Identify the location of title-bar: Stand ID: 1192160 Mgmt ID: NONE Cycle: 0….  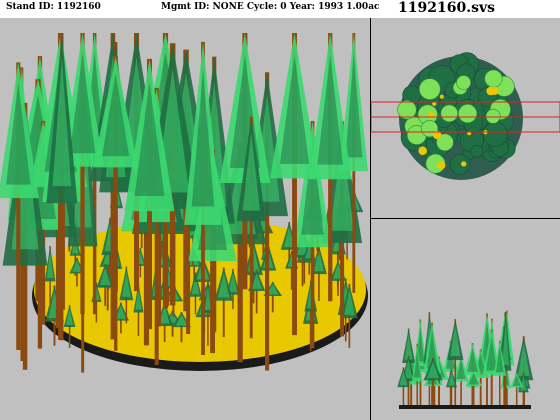
(280, 9).